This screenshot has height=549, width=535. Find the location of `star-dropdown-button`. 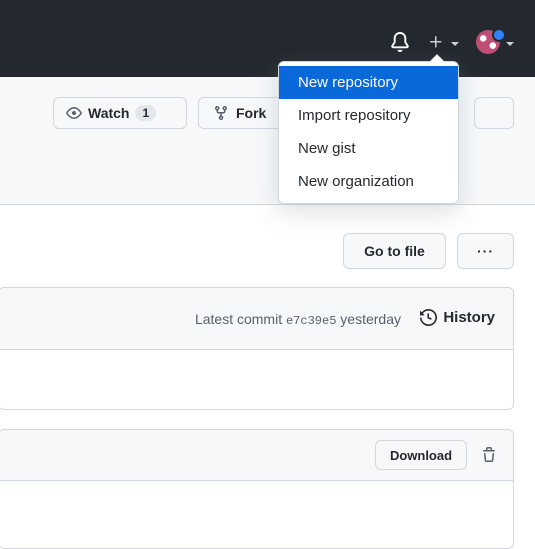

star-dropdown-button is located at coordinates (494, 113).